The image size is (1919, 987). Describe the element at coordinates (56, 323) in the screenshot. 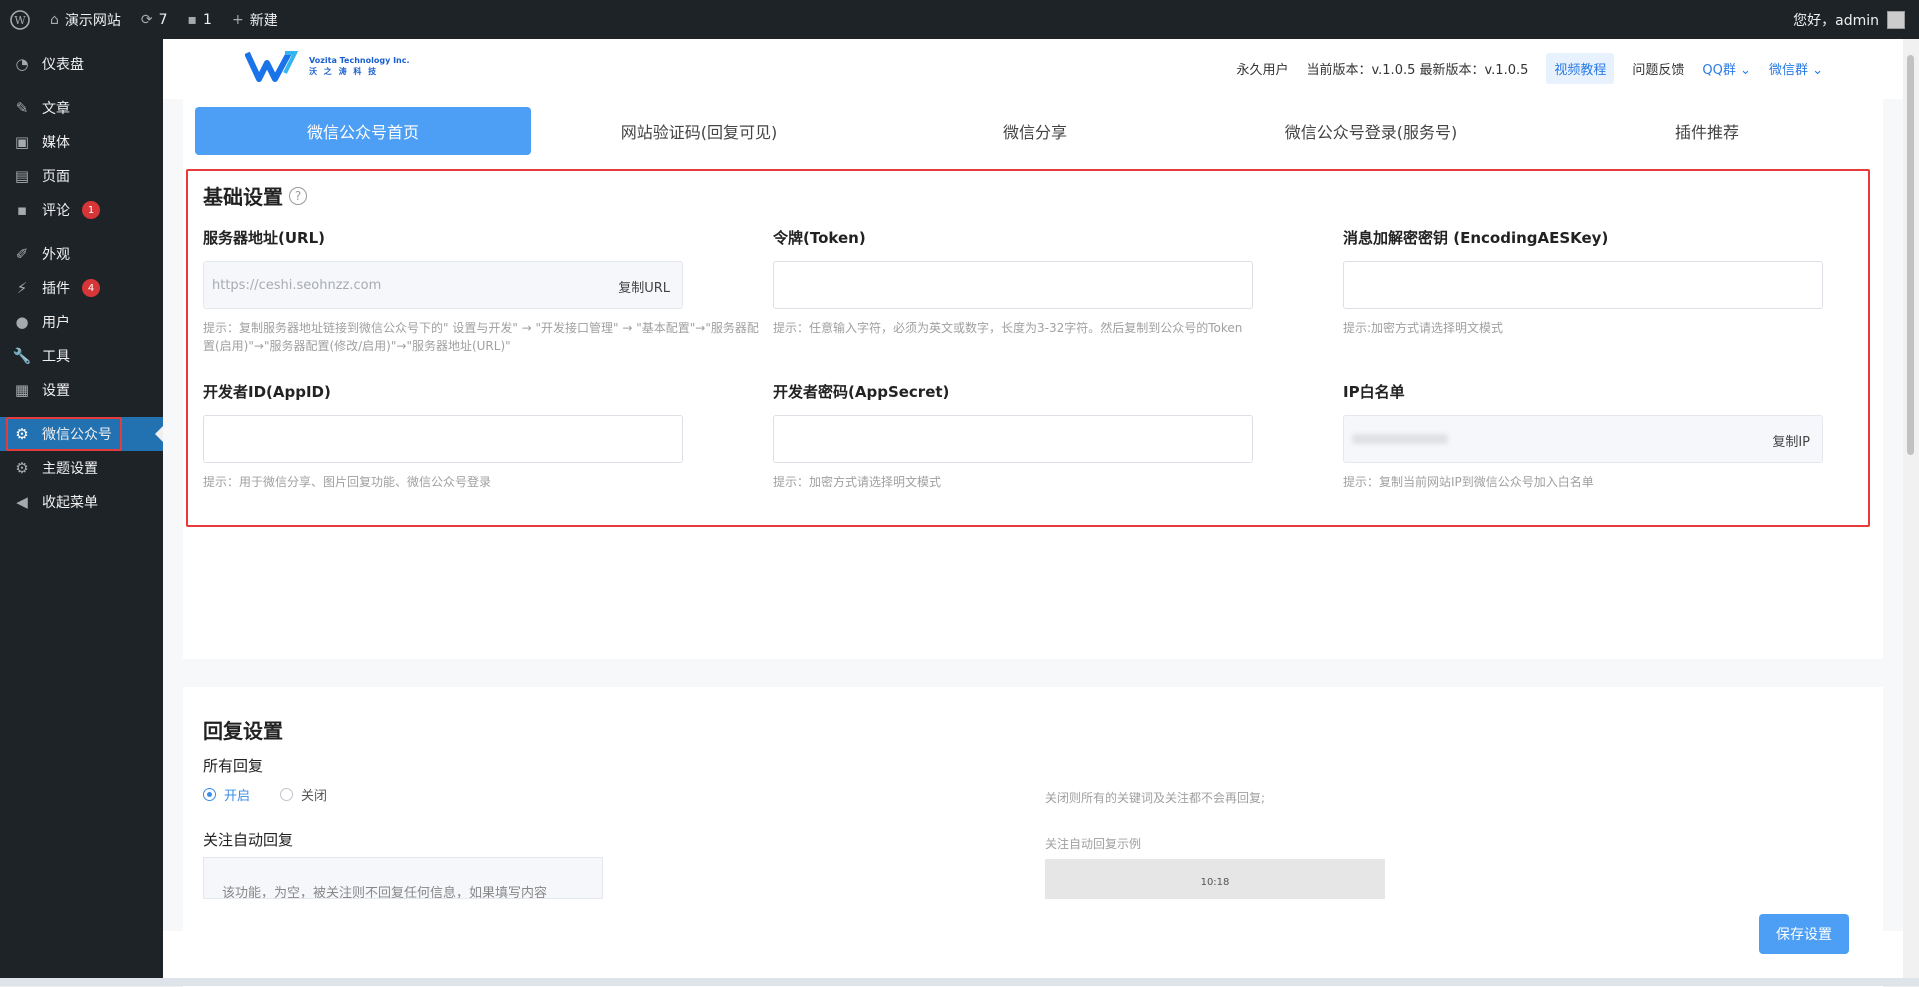

I see `sidebar-item-label: 用户` at that location.